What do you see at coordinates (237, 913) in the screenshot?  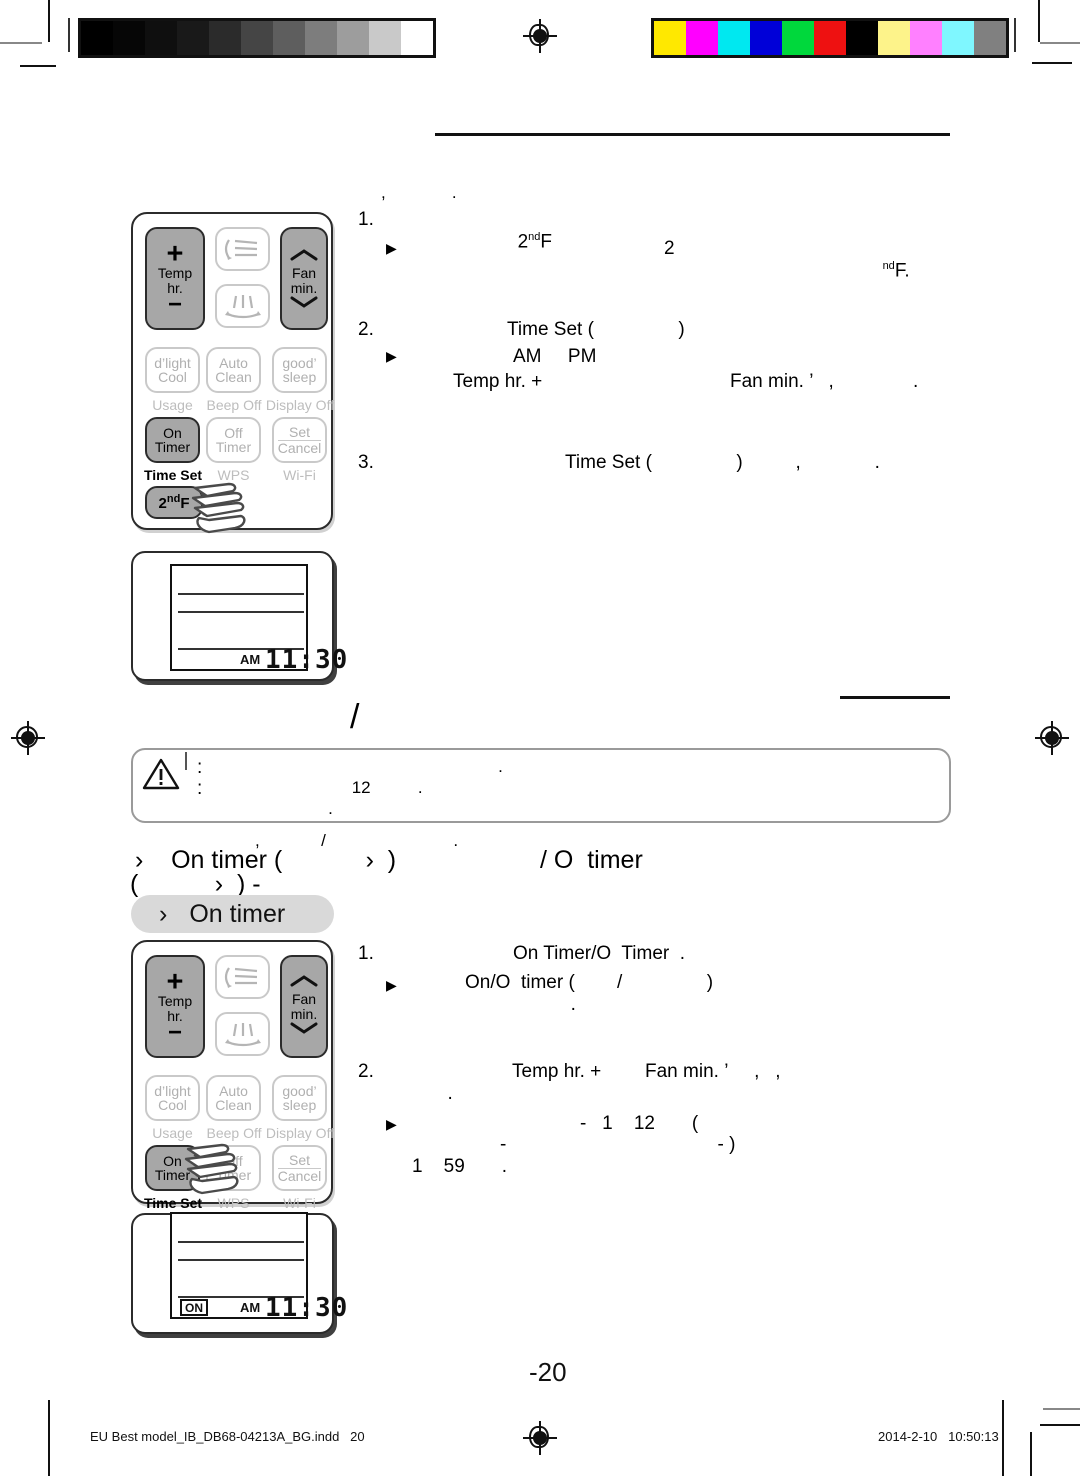 I see `chip-label: On timer` at bounding box center [237, 913].